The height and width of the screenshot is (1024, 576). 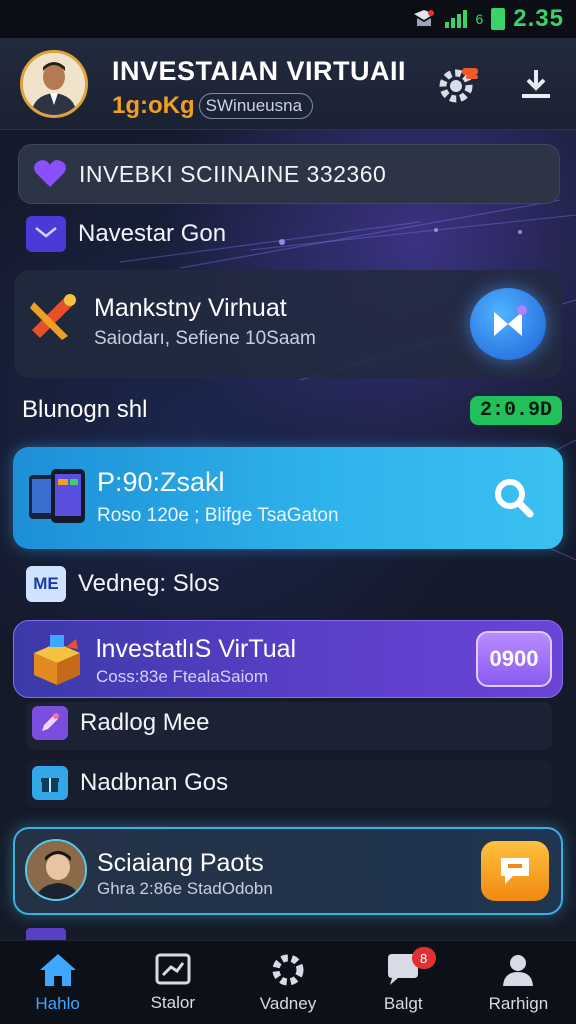 I want to click on box-icon, so click(x=57, y=660).